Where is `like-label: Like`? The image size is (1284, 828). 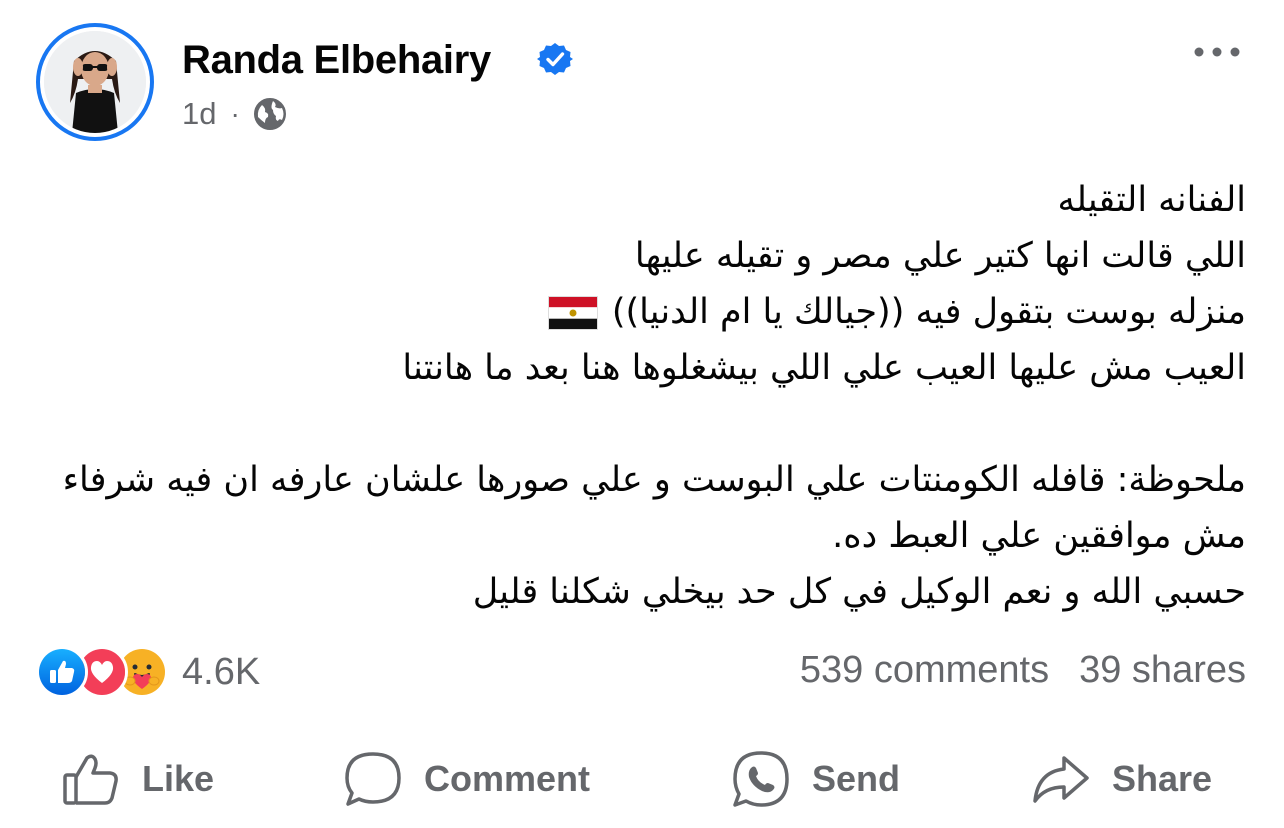
like-label: Like is located at coordinates (178, 778).